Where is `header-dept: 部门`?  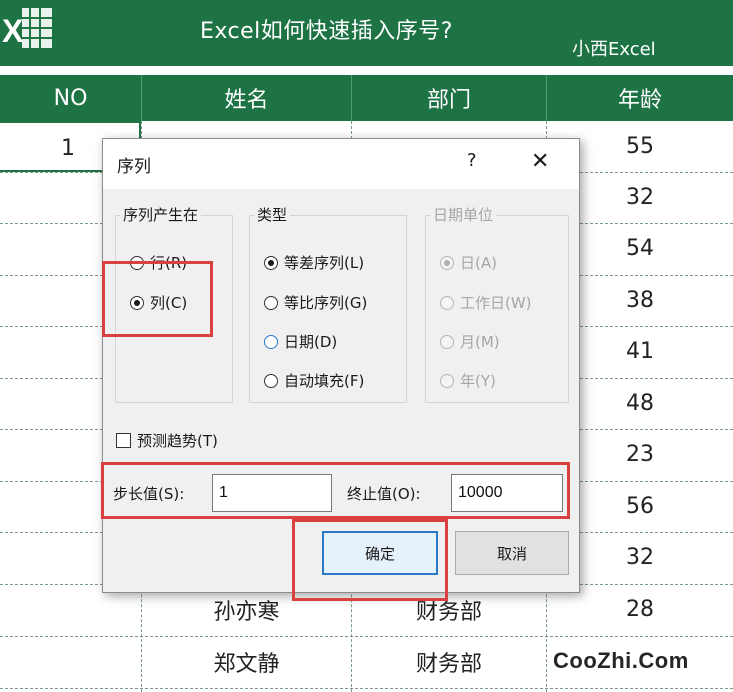
header-dept: 部门 is located at coordinates (449, 98).